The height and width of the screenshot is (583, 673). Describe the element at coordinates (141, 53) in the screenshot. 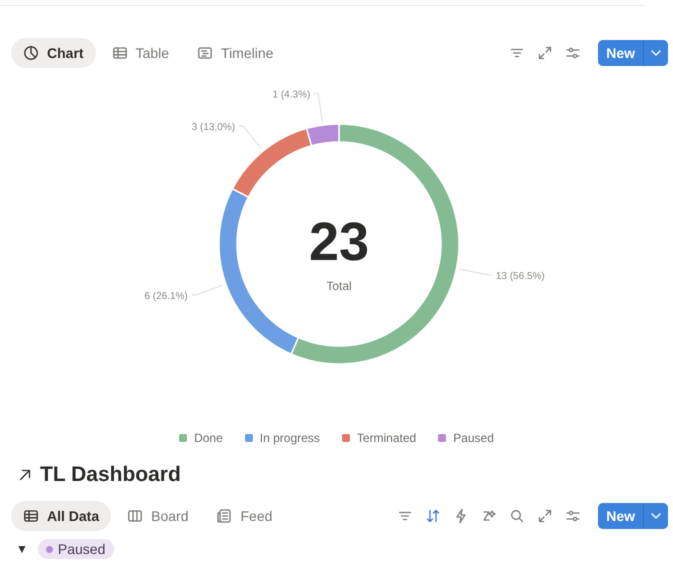

I see `view-tab: Table` at that location.